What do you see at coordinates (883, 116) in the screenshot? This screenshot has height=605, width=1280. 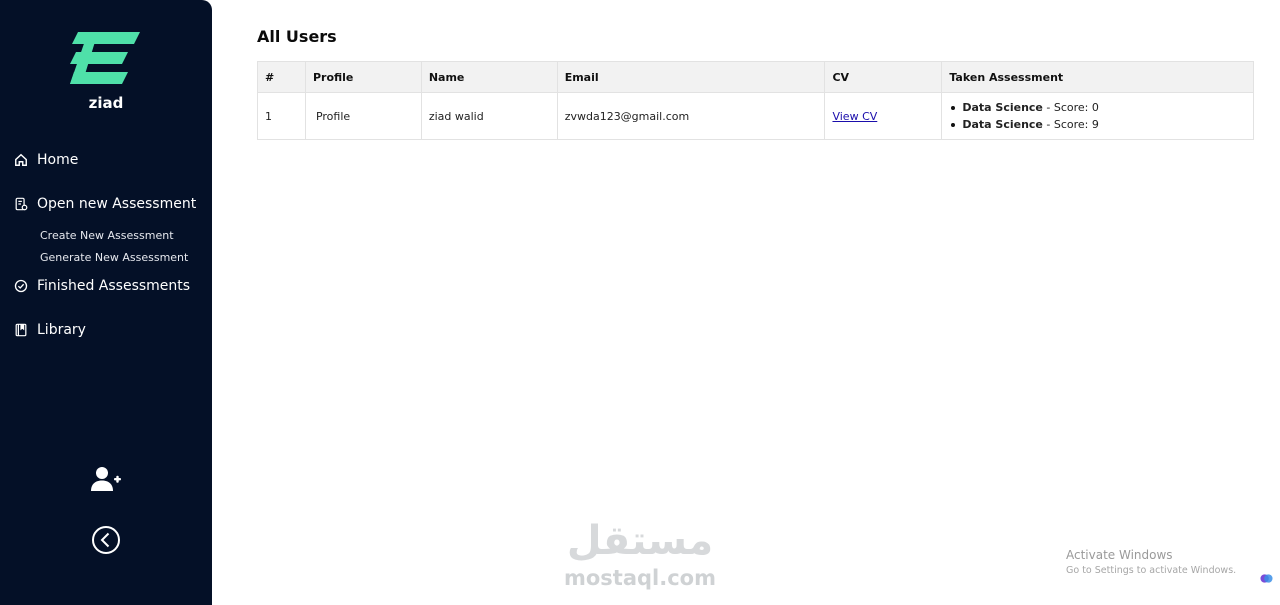 I see `cv-cell: View CV` at bounding box center [883, 116].